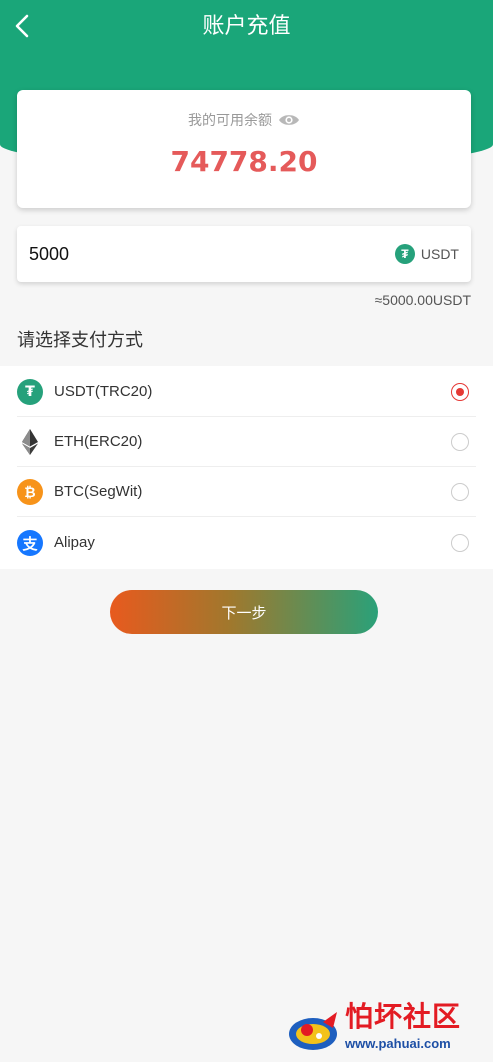  What do you see at coordinates (244, 612) in the screenshot?
I see `next-step-button: 下一步` at bounding box center [244, 612].